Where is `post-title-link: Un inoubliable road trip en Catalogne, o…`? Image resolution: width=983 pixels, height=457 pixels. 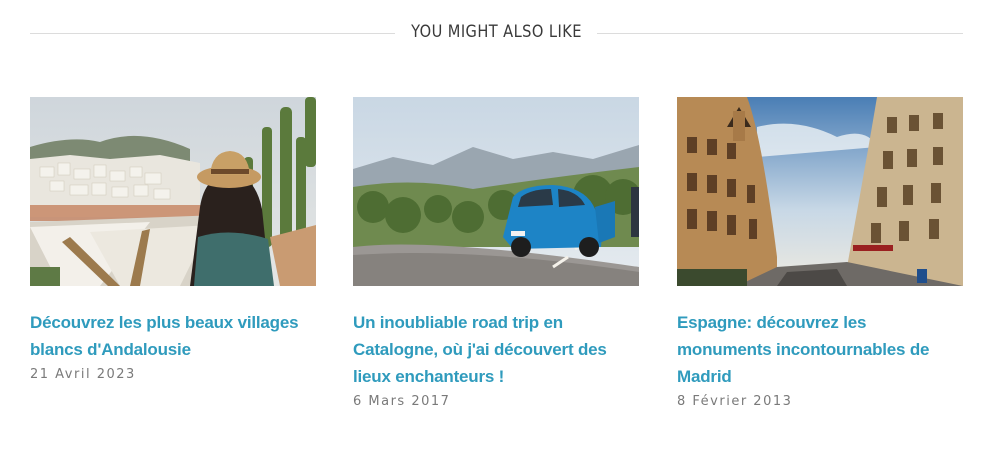
post-title-link: Un inoubliable road trip en Catalogne, o… is located at coordinates (496, 349).